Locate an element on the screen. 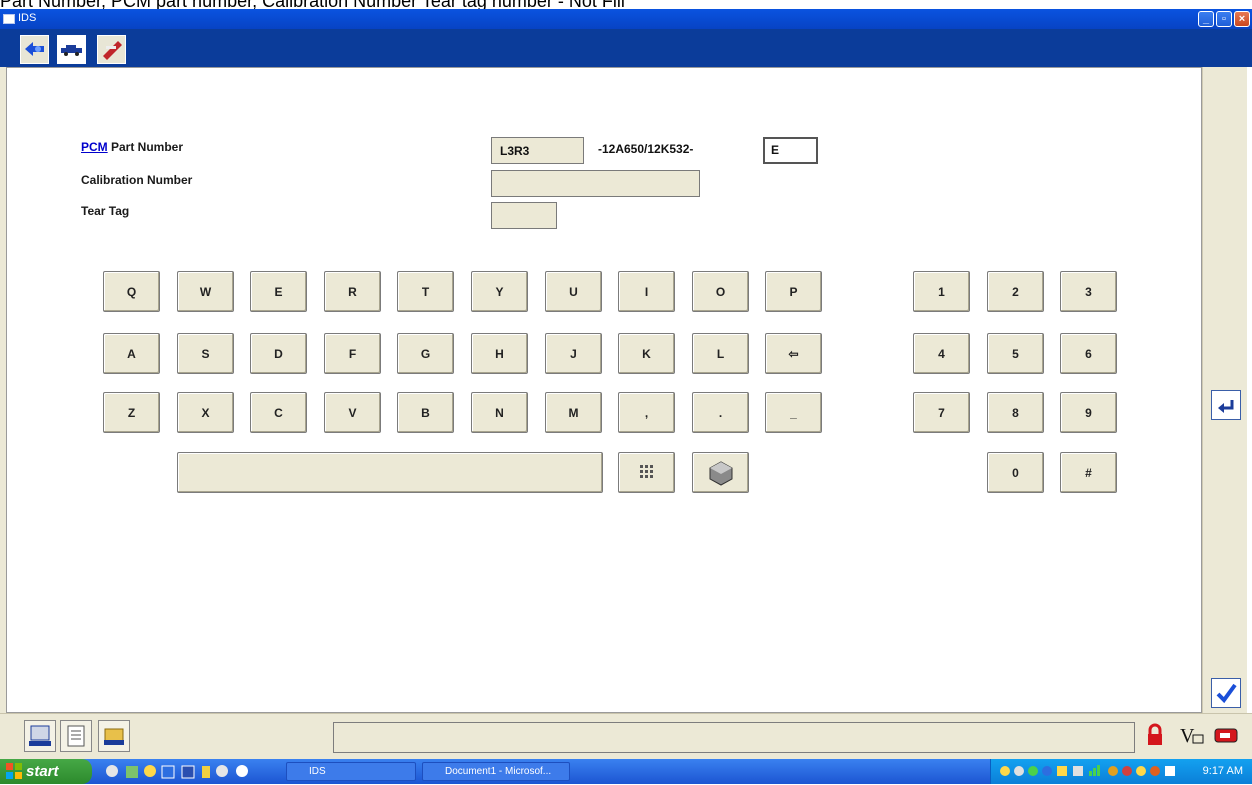  checkmark-icon is located at coordinates (1226, 693).